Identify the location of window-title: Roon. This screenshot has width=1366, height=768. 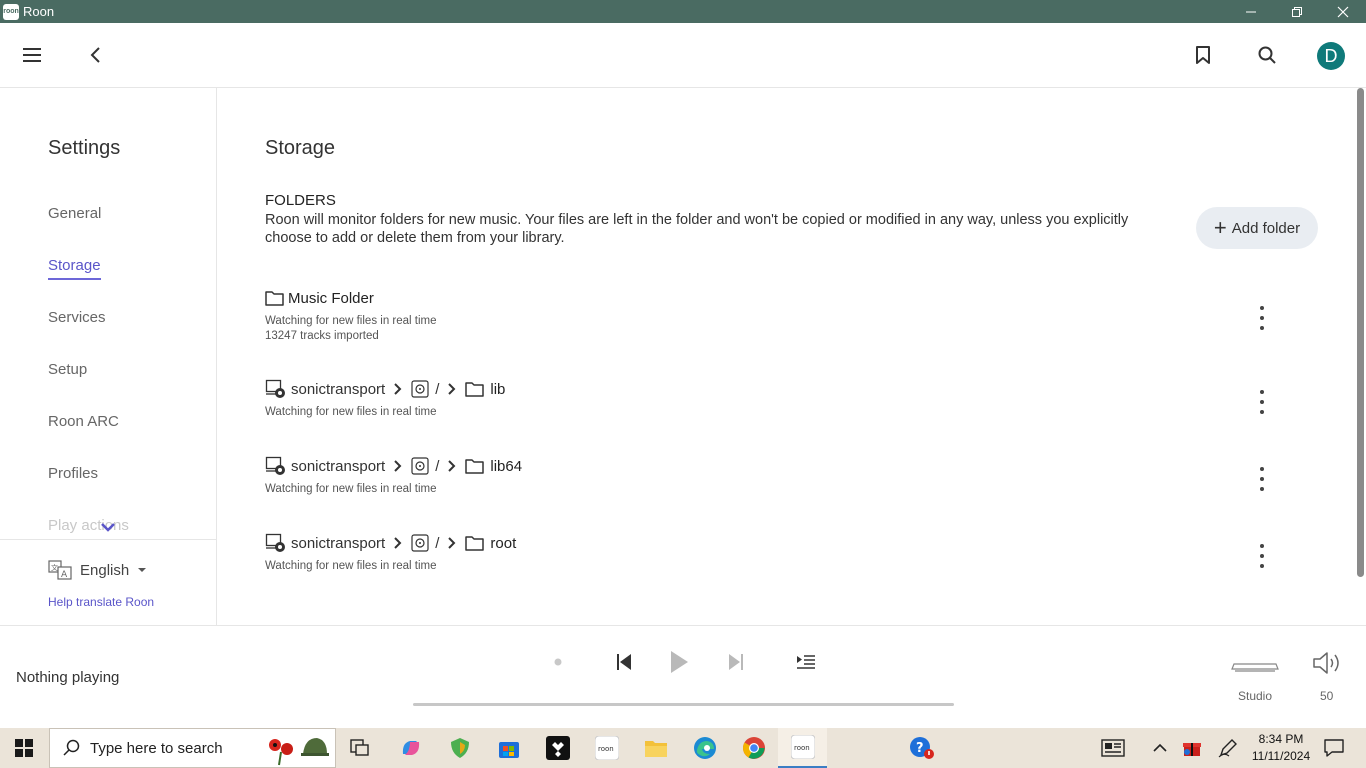
(39, 11).